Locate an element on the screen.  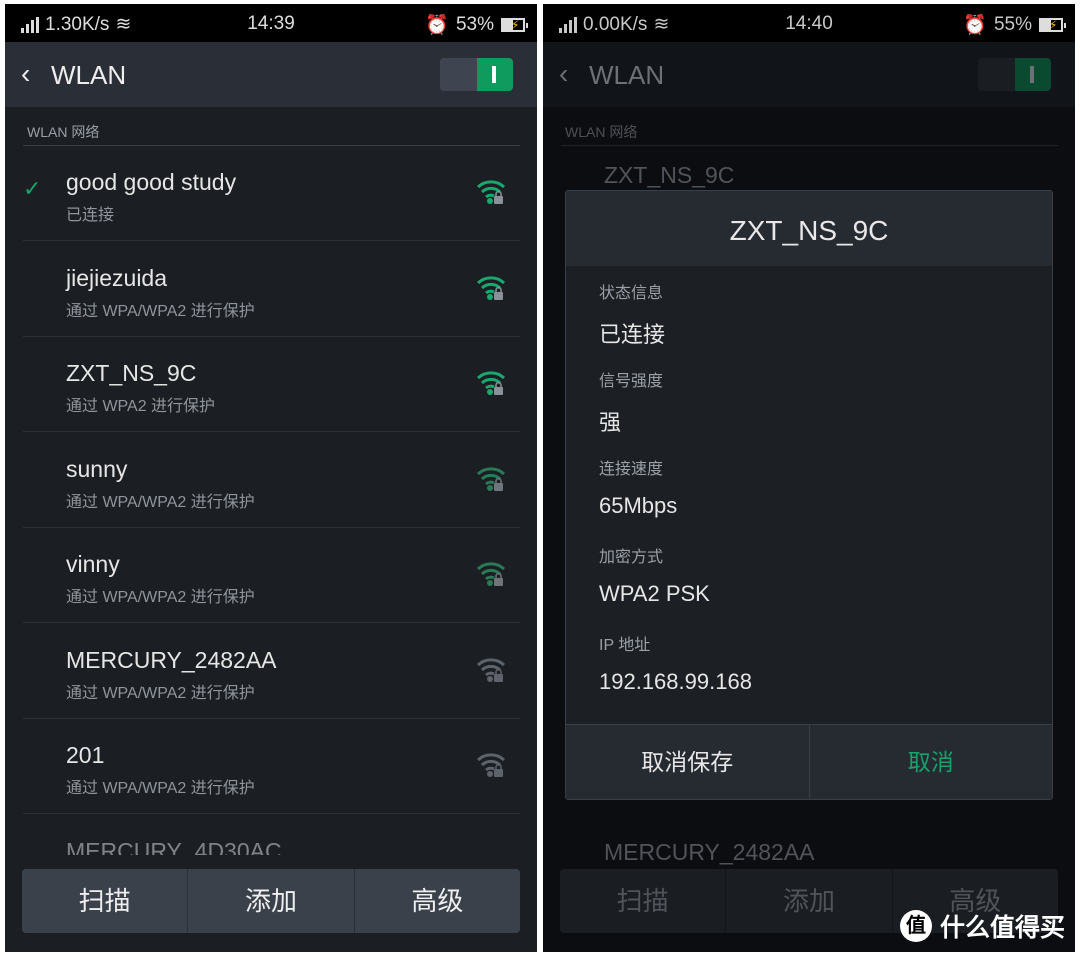
network-row: MERCURY_4D30AC is located at coordinates (271, 835).